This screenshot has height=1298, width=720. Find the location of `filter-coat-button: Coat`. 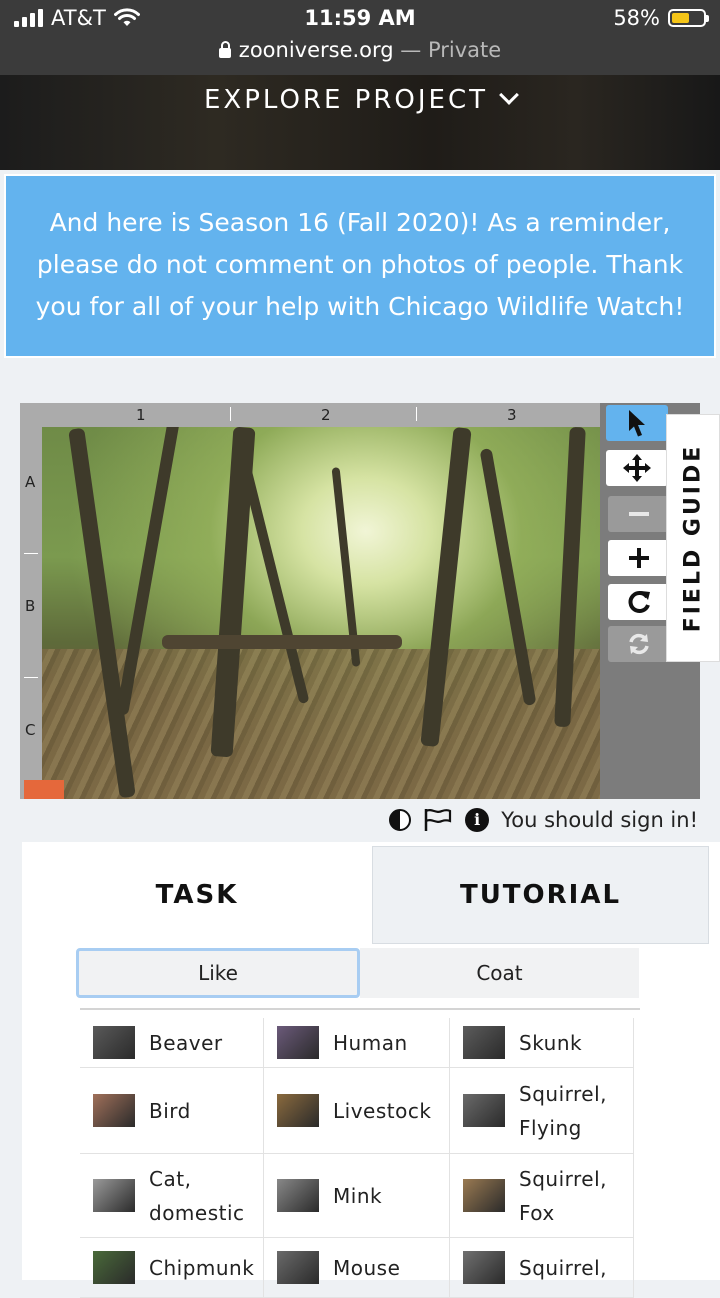

filter-coat-button: Coat is located at coordinates (499, 973).